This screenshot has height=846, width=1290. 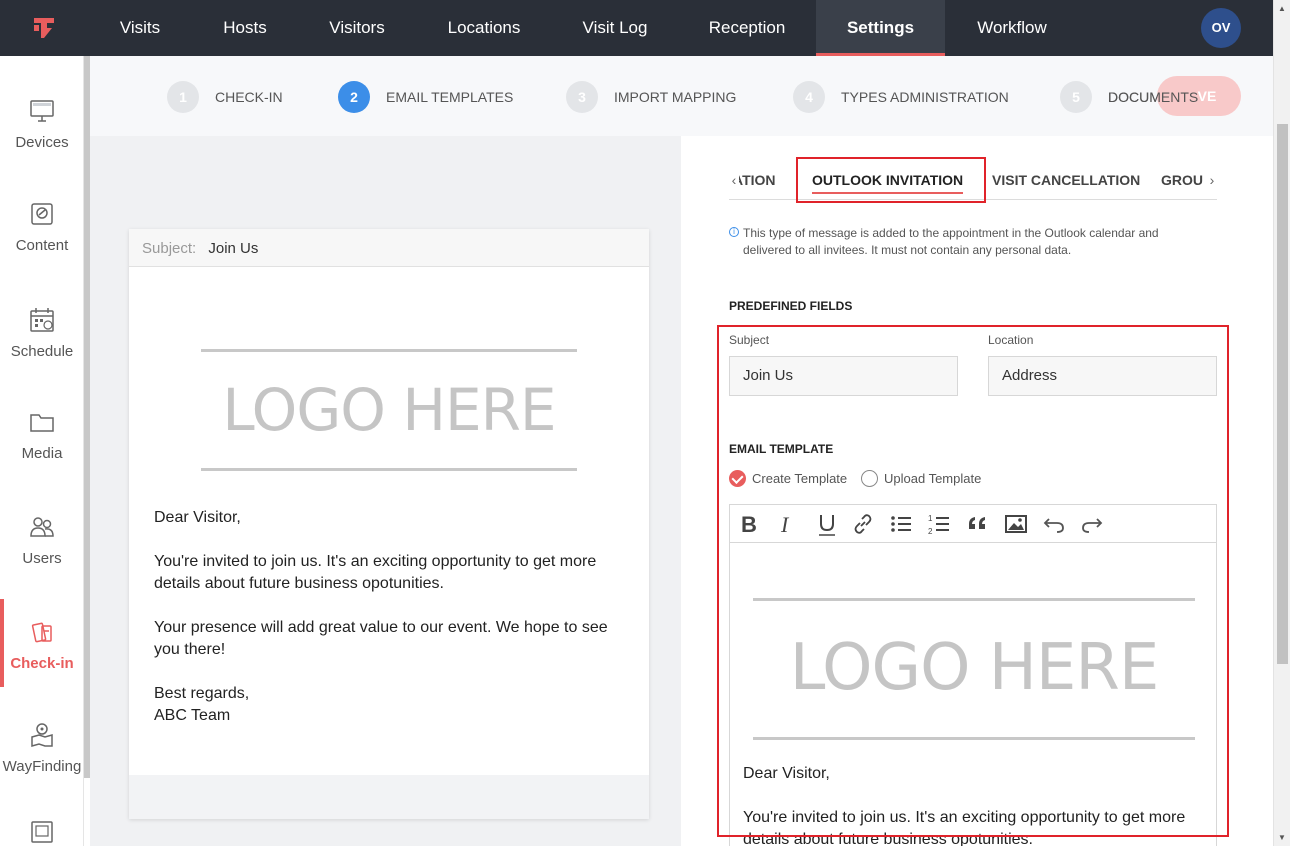 I want to click on email-signoff: Best regards,, so click(x=202, y=693).